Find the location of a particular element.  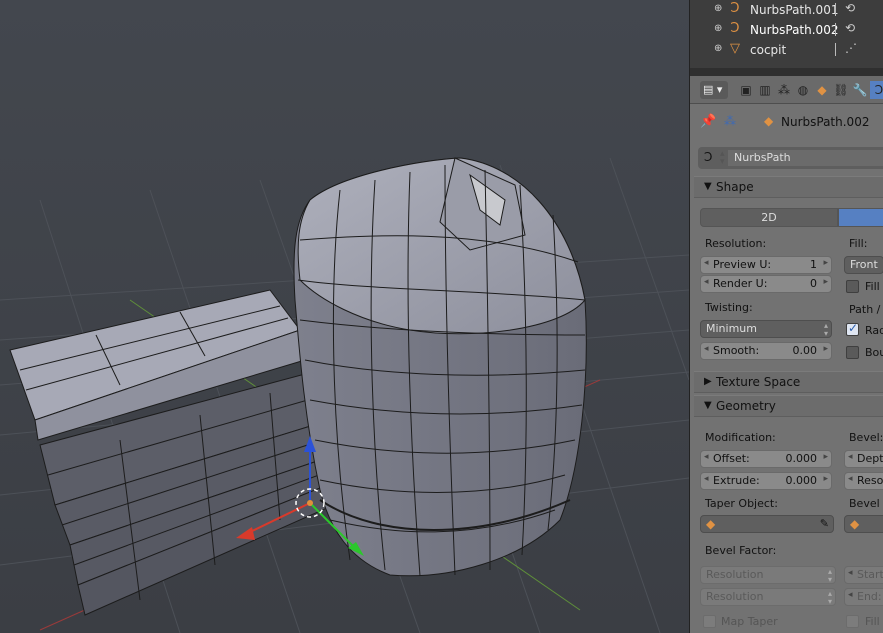

taper-object-field: ◆ ✎ is located at coordinates (767, 524).